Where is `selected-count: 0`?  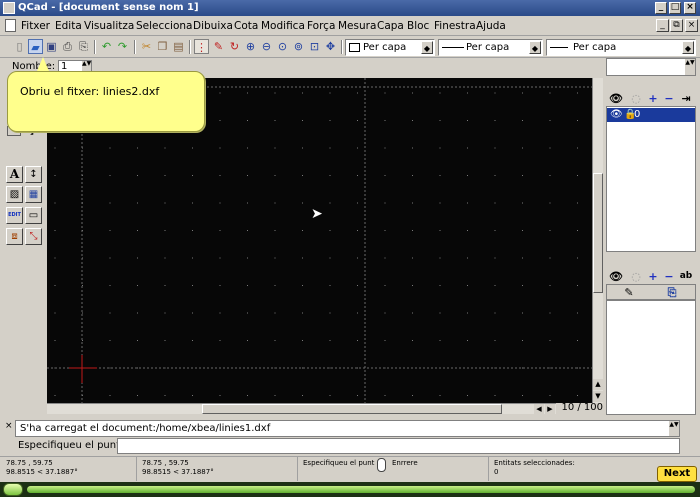 selected-count: 0 is located at coordinates (496, 472).